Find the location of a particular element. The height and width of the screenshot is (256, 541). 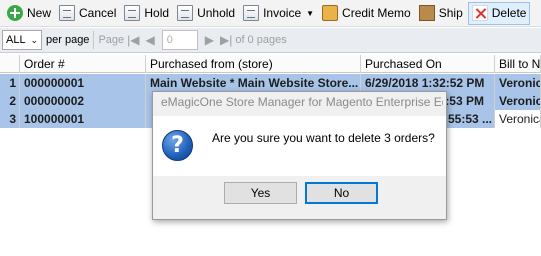

column-header-purchased-on: Purchased On is located at coordinates (428, 64).